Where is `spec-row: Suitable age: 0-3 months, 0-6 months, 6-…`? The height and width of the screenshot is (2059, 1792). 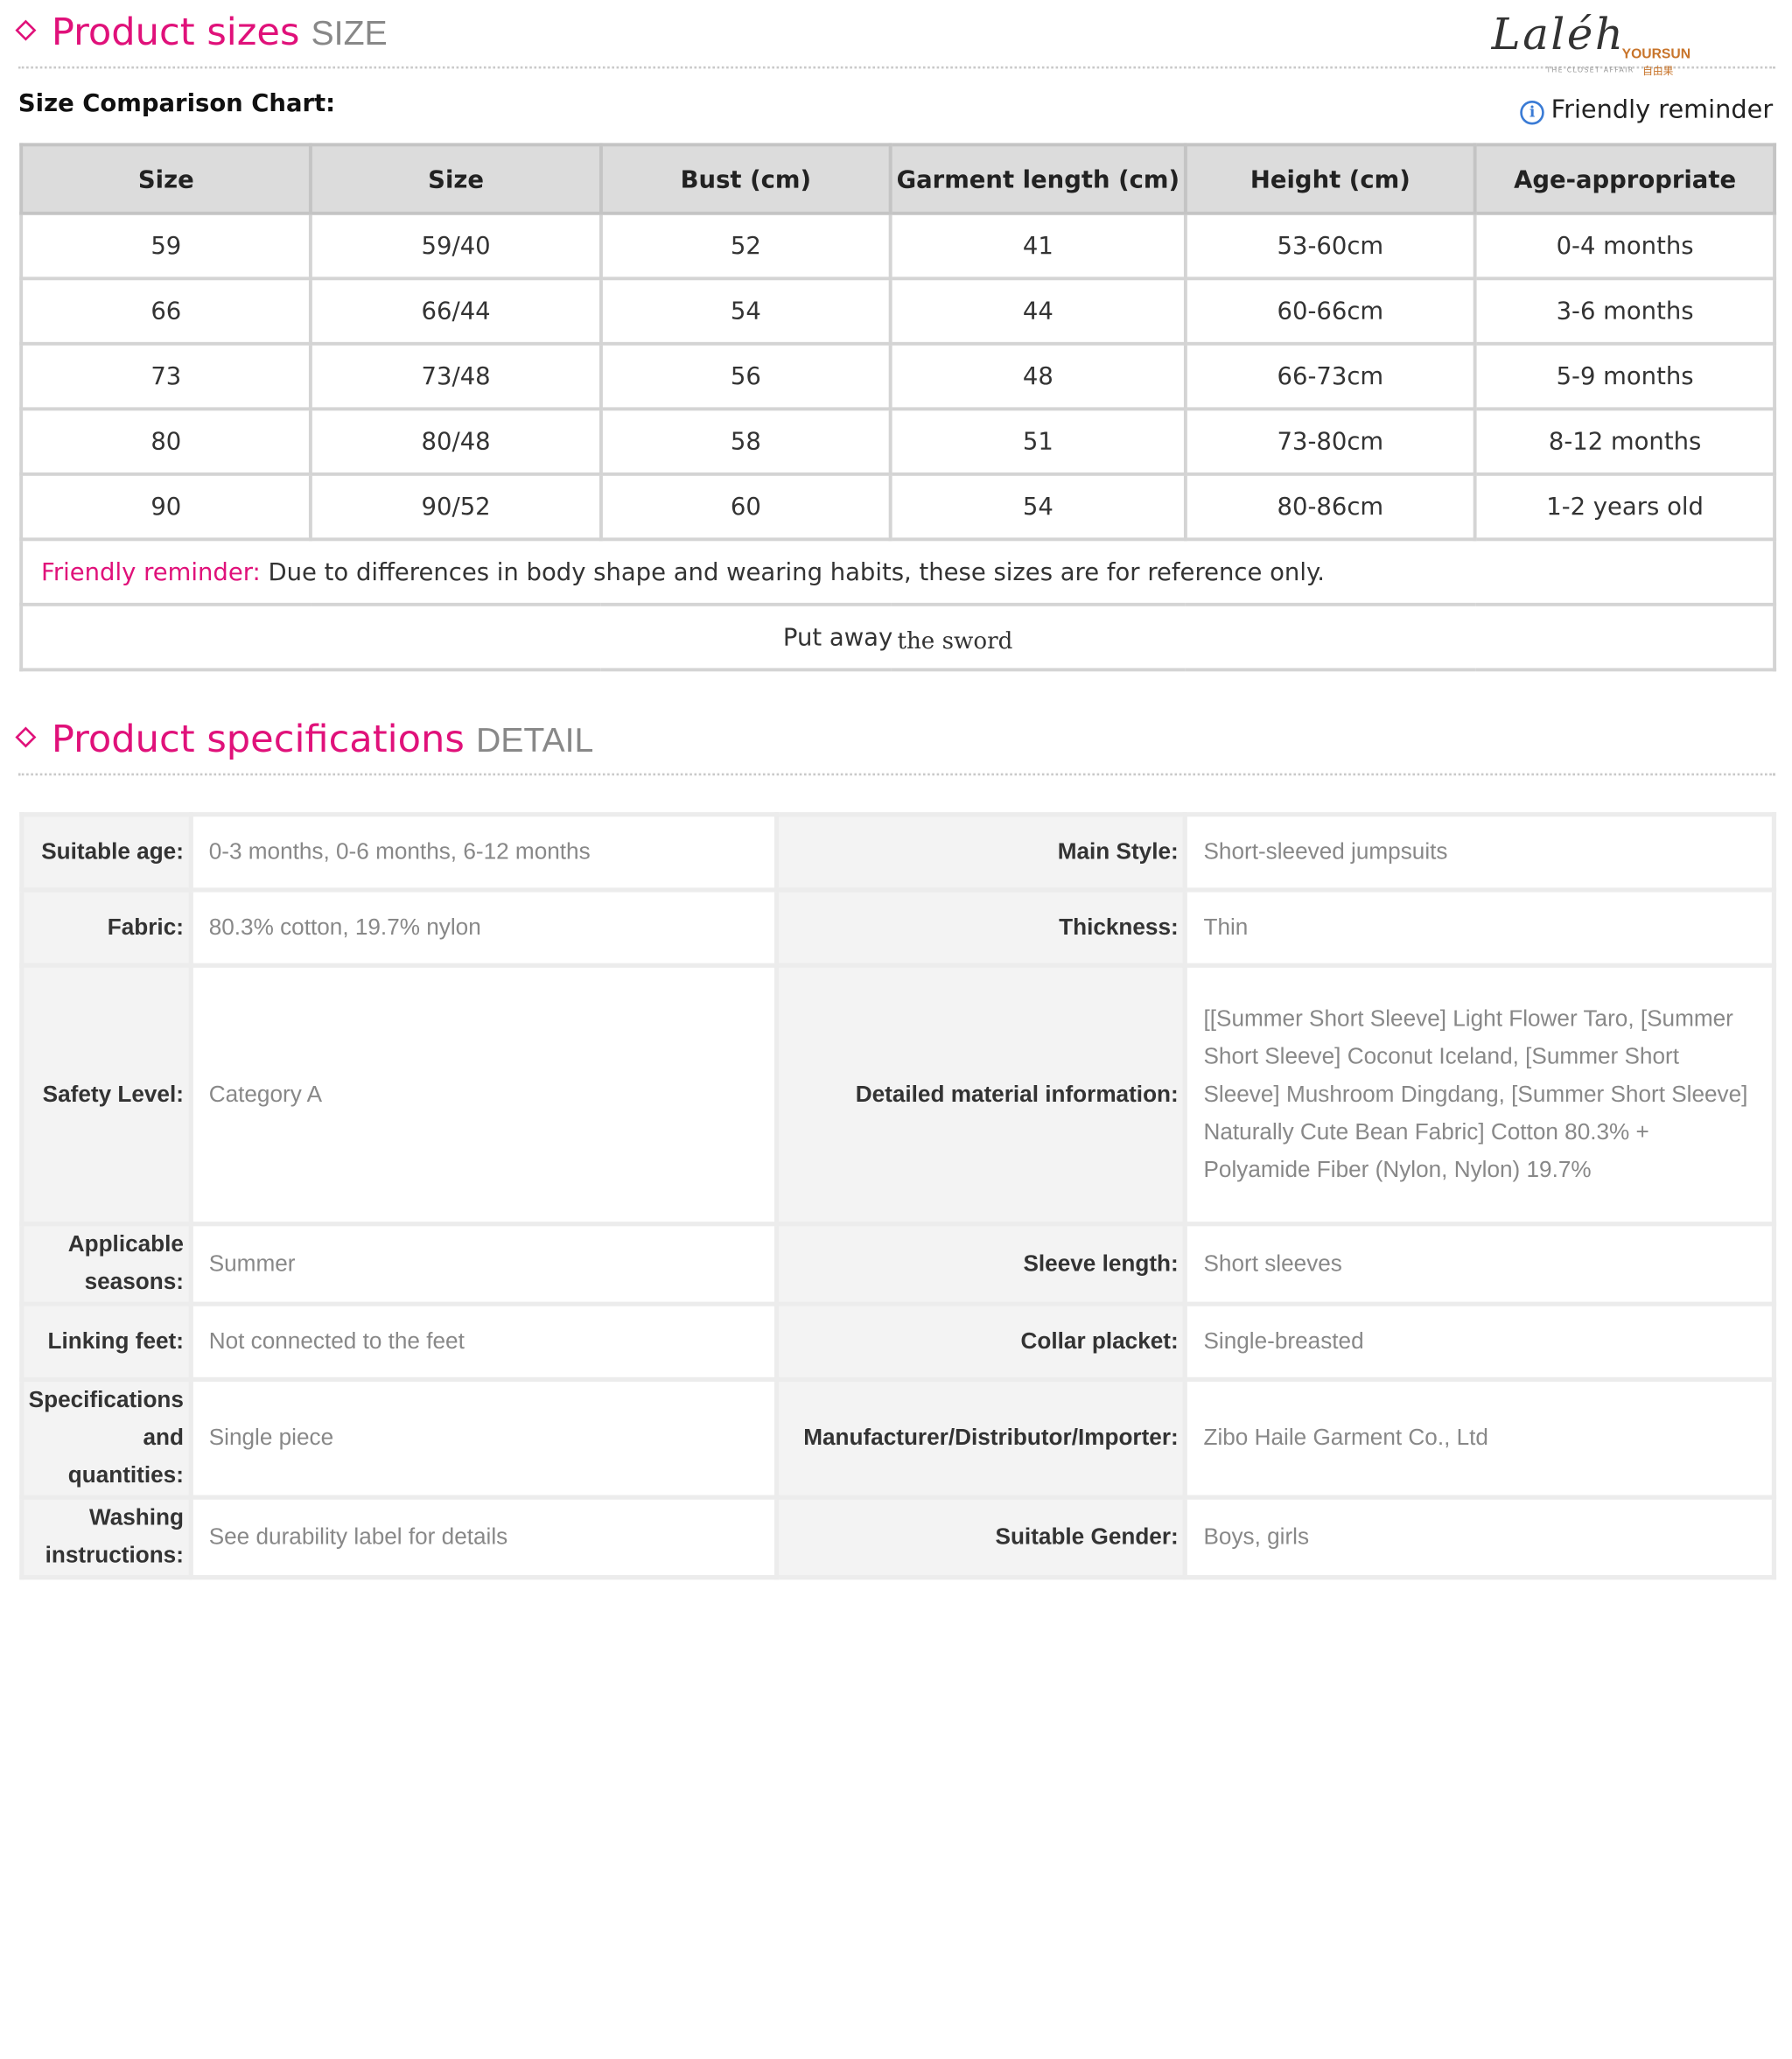 spec-row: Suitable age: 0-3 months, 0-6 months, 6-… is located at coordinates (898, 852).